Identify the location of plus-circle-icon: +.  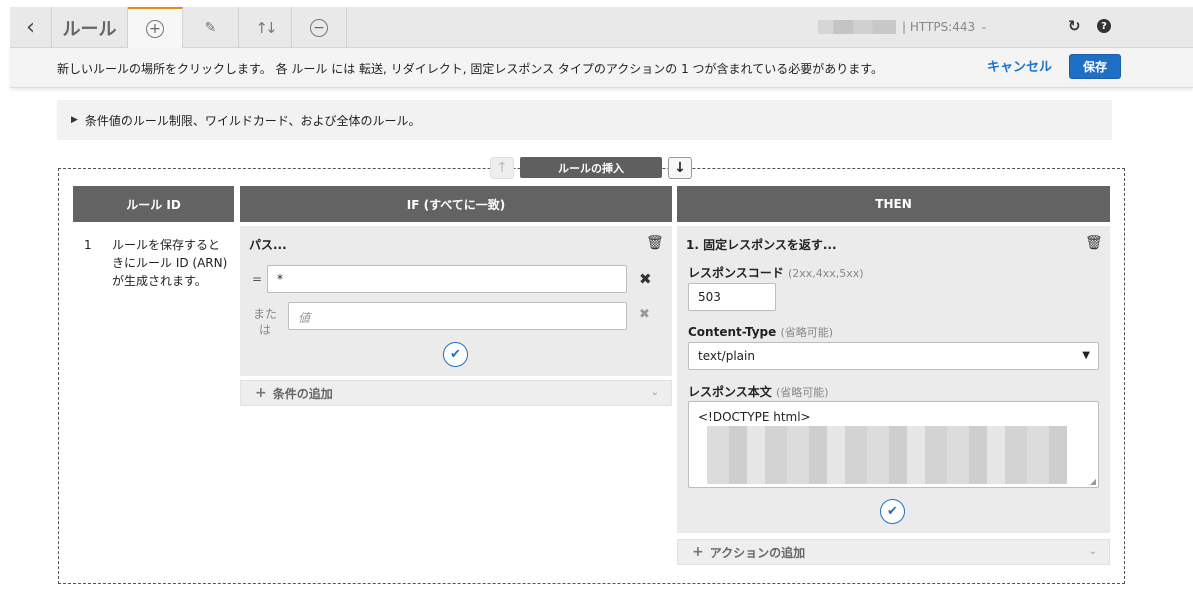
(155, 28).